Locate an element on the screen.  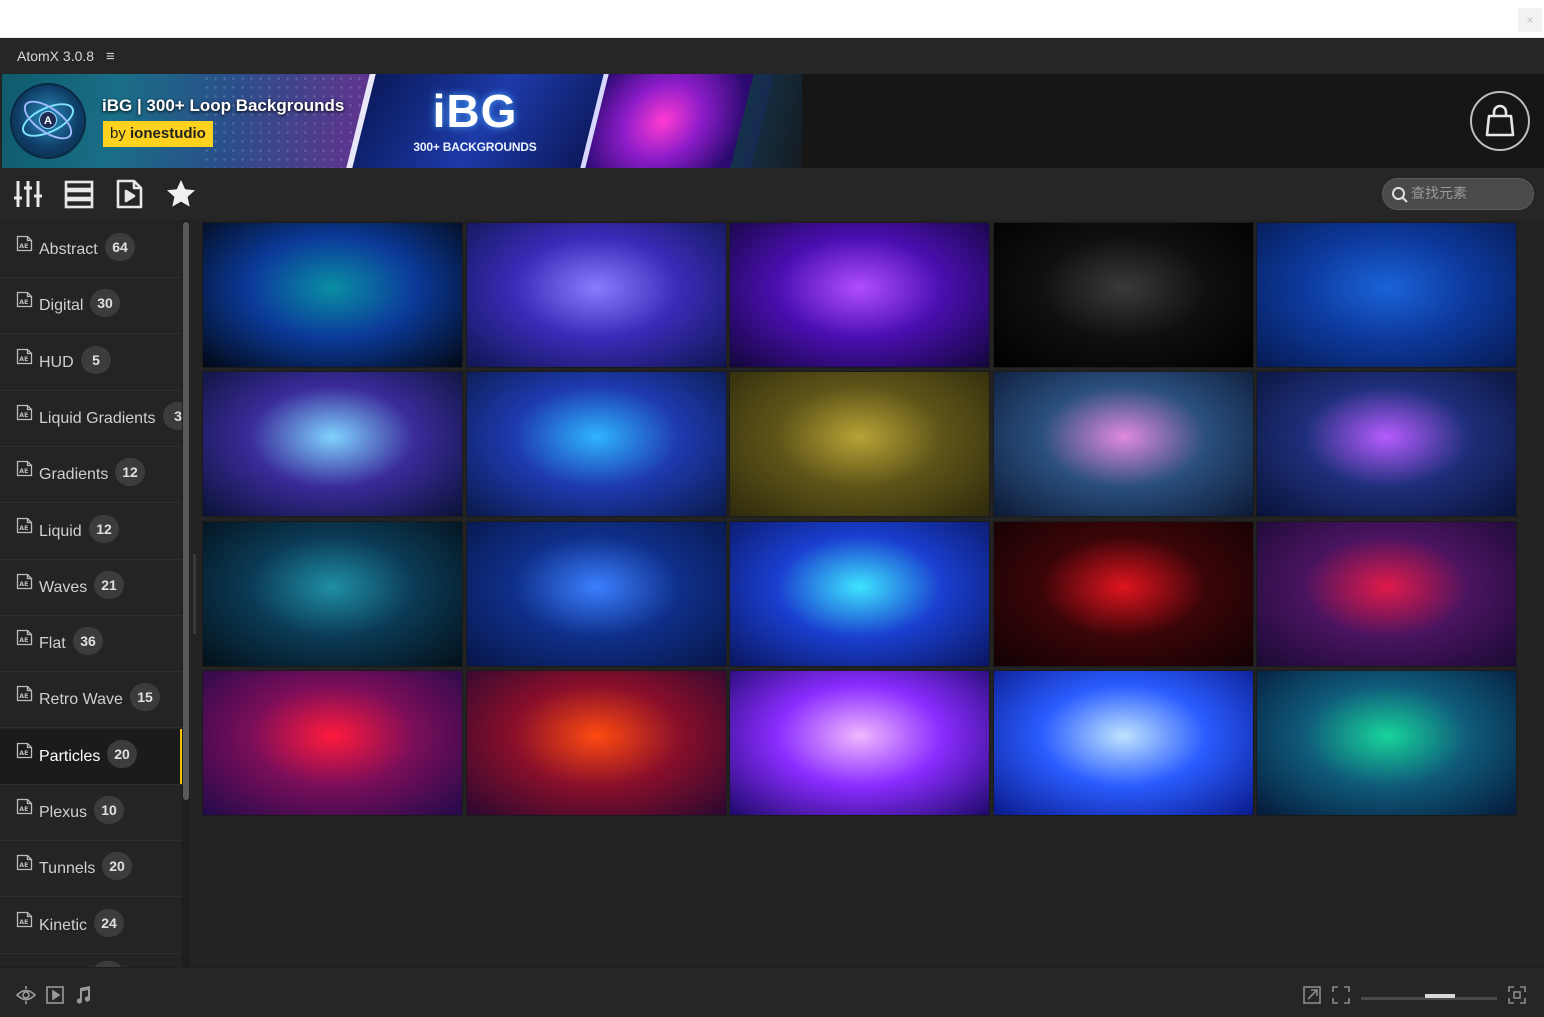
sidebar-item-label: Flat is located at coordinates (52, 643).